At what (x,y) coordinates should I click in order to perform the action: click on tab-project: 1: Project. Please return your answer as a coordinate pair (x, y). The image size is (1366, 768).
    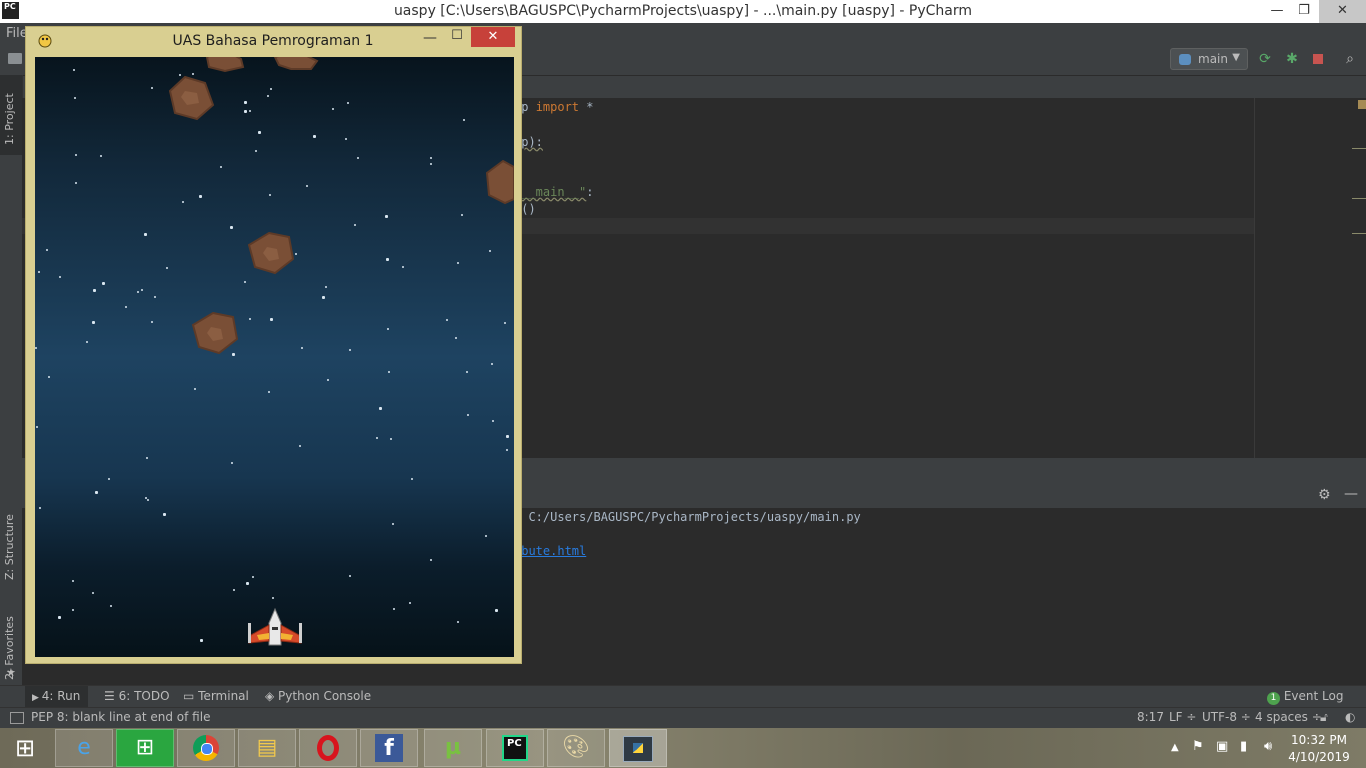
    Looking at the image, I should click on (11, 115).